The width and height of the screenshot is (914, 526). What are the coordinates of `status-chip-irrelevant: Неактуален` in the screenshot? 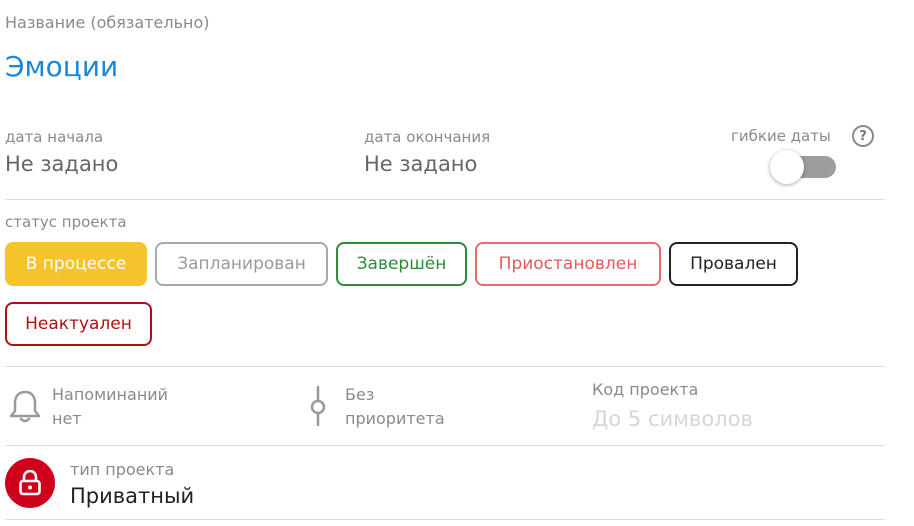 It's located at (78, 324).